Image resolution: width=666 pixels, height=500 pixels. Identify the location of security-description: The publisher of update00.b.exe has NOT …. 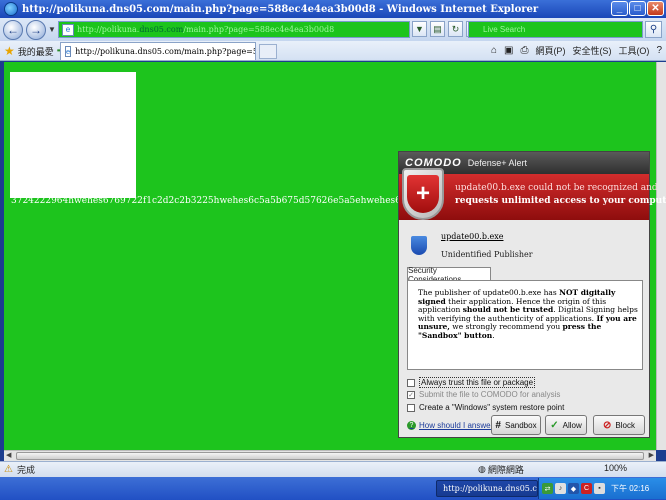
(528, 314).